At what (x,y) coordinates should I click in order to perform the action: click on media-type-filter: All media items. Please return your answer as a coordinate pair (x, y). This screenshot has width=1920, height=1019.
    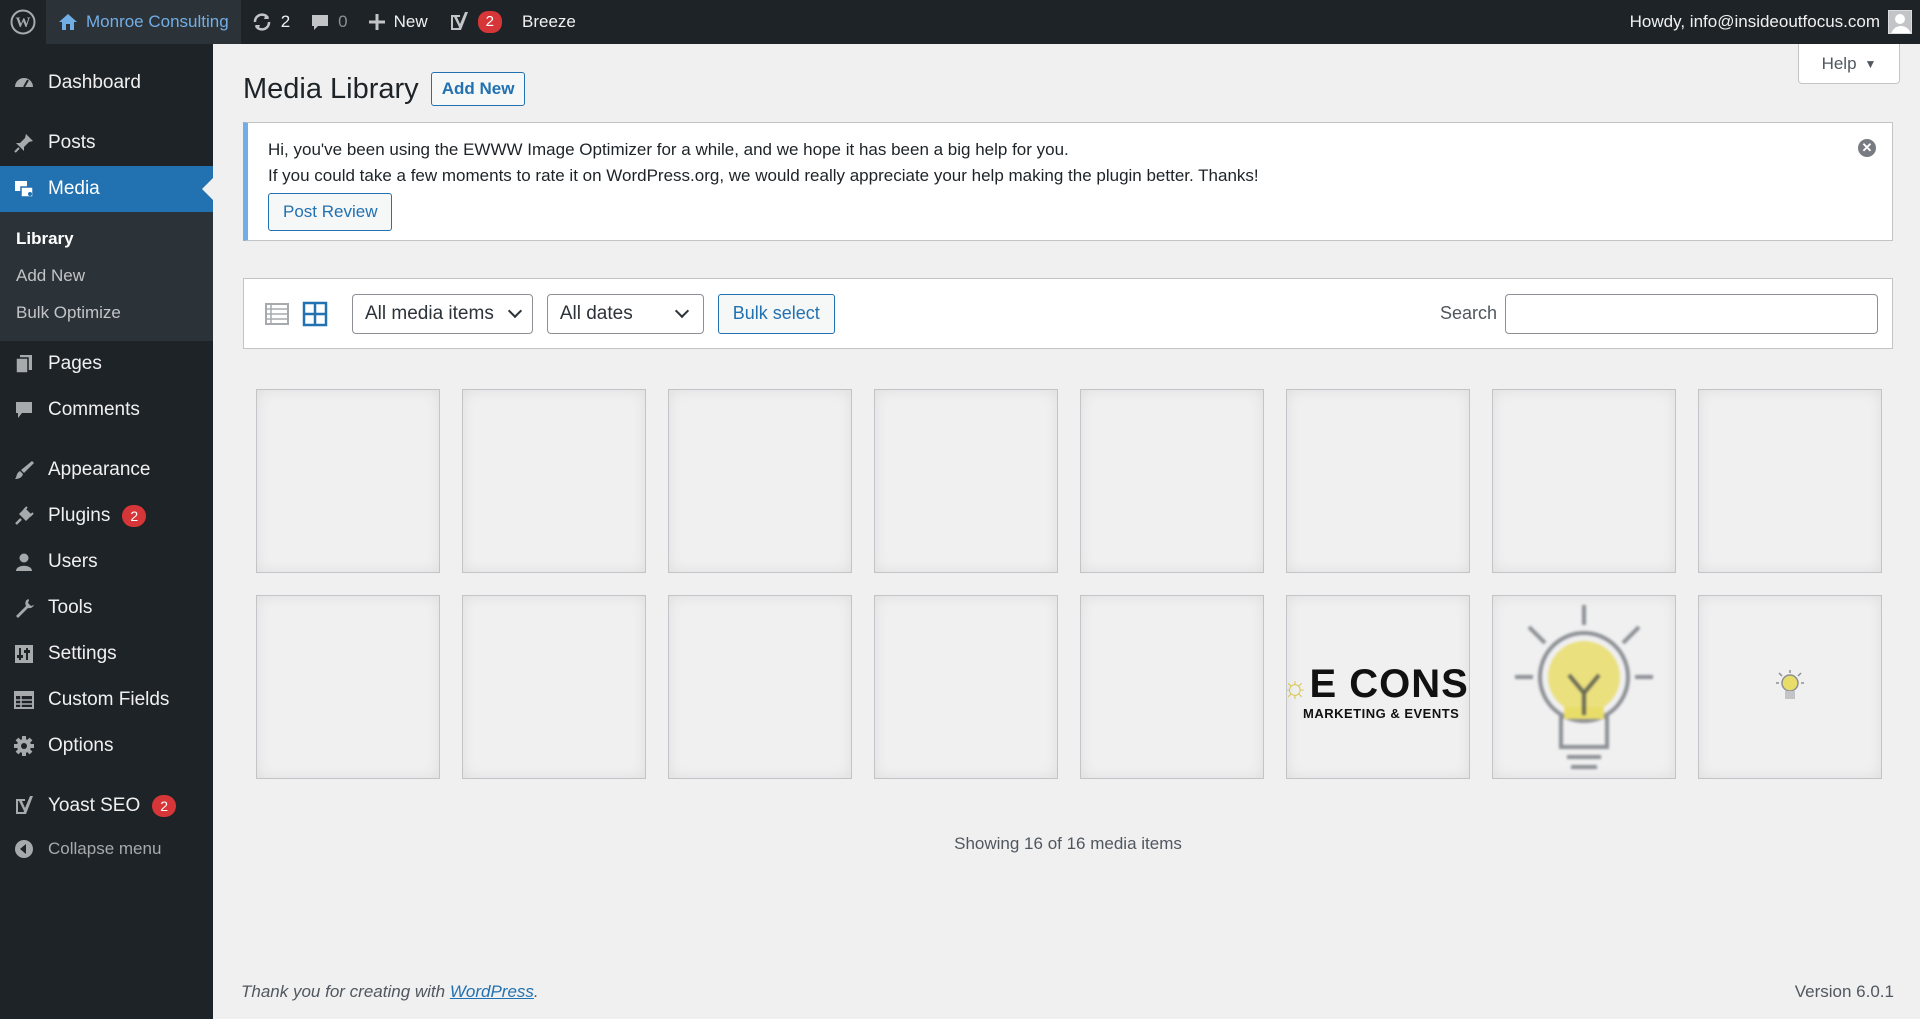
    Looking at the image, I should click on (442, 313).